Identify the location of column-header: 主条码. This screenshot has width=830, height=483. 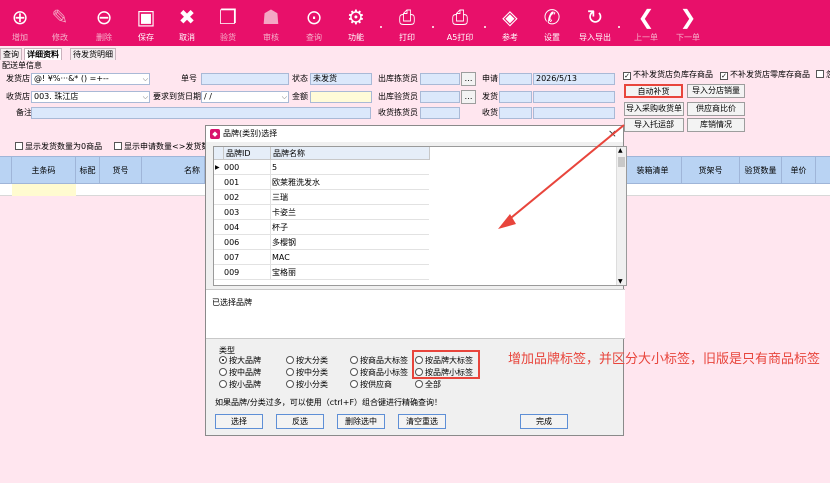
(44, 171).